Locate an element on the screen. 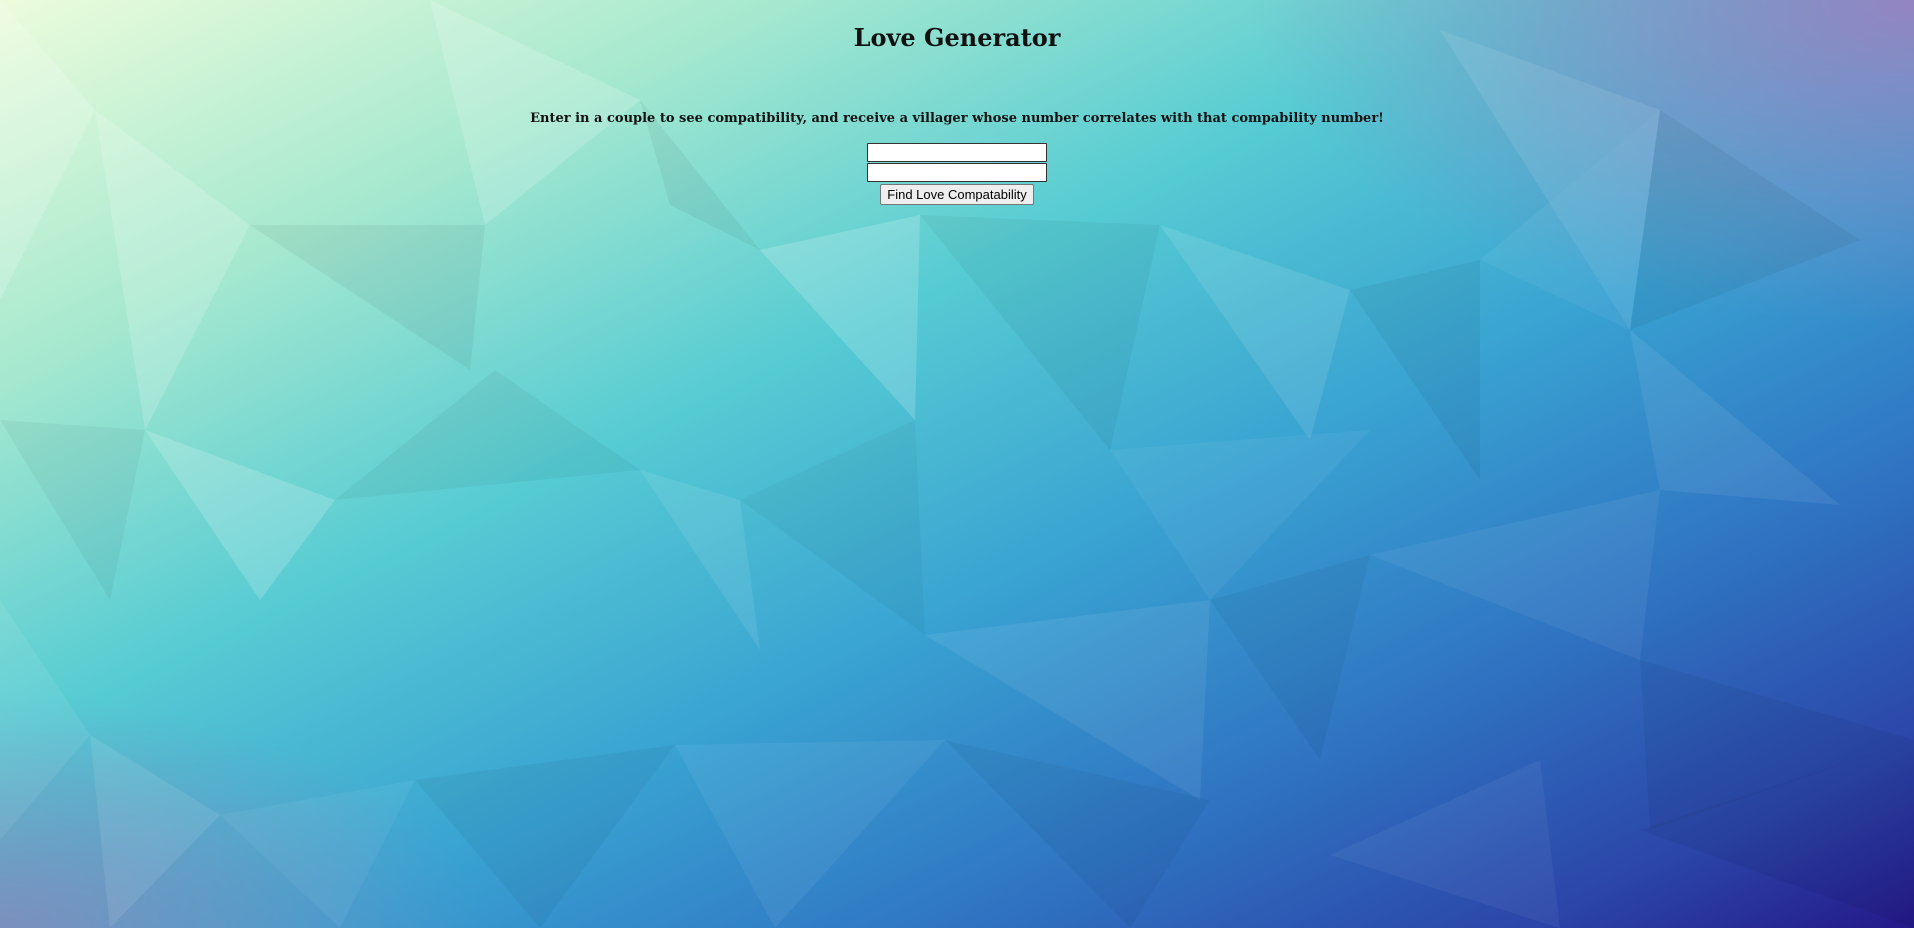  first-name-input is located at coordinates (957, 152).